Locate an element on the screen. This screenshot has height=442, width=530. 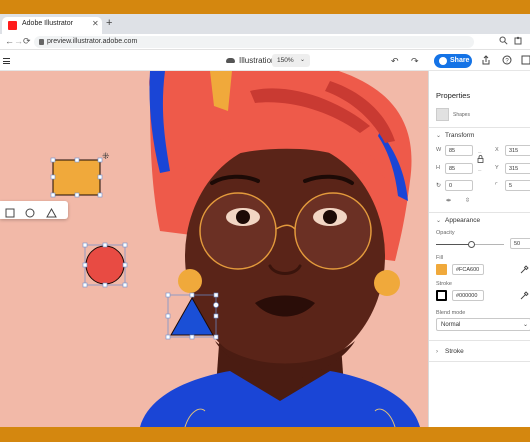
rotation-field: 0 is located at coordinates (459, 185).